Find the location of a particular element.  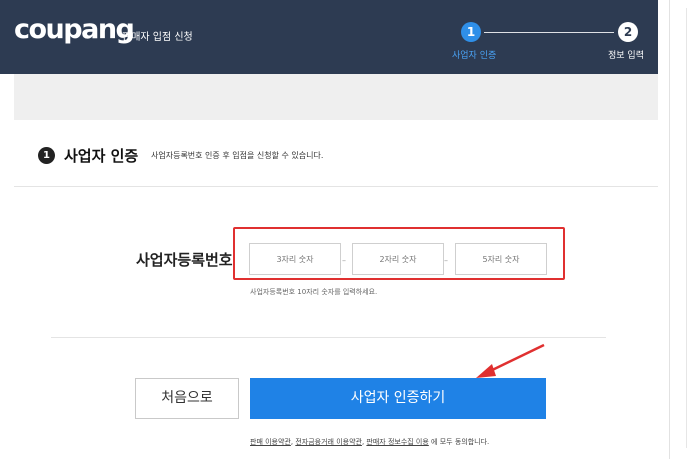

header-subtitle: 판매자 입점 신청 is located at coordinates (157, 37).